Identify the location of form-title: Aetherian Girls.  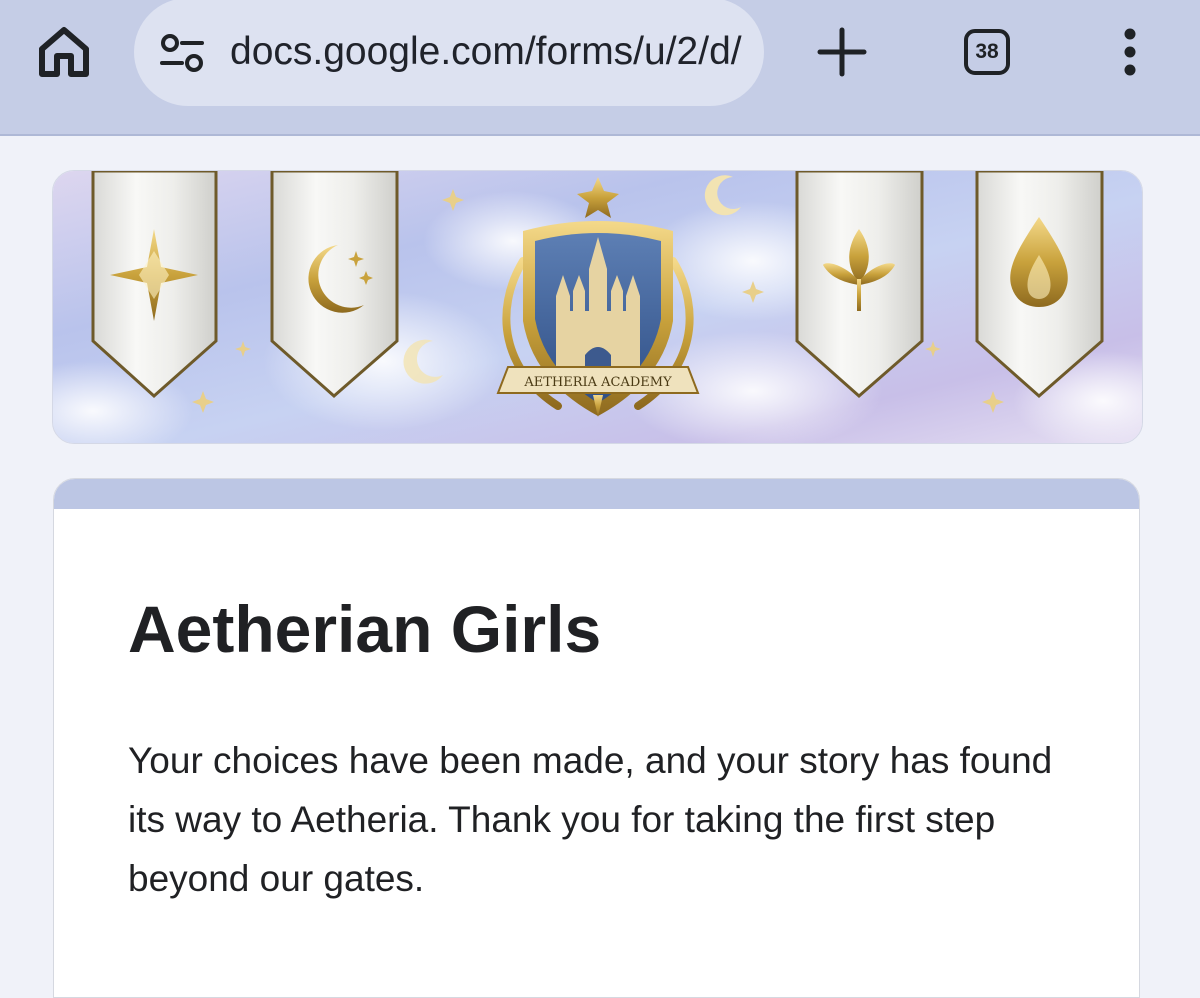
(365, 629).